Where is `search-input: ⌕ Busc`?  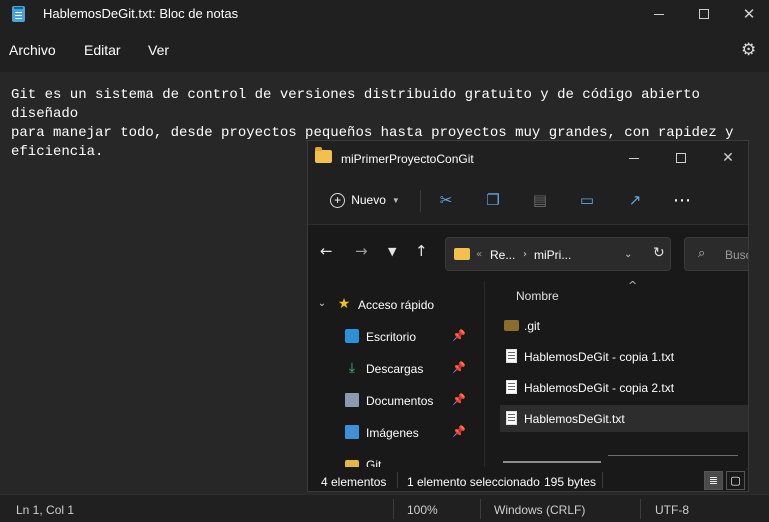
search-input: ⌕ Busc is located at coordinates (716, 254).